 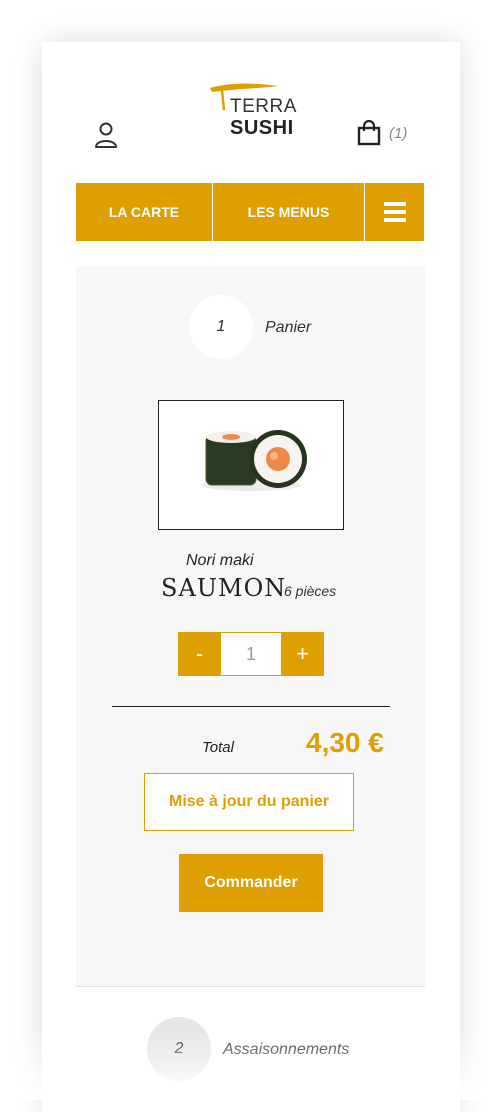 What do you see at coordinates (224, 588) in the screenshot?
I see `product-name: SAUMON` at bounding box center [224, 588].